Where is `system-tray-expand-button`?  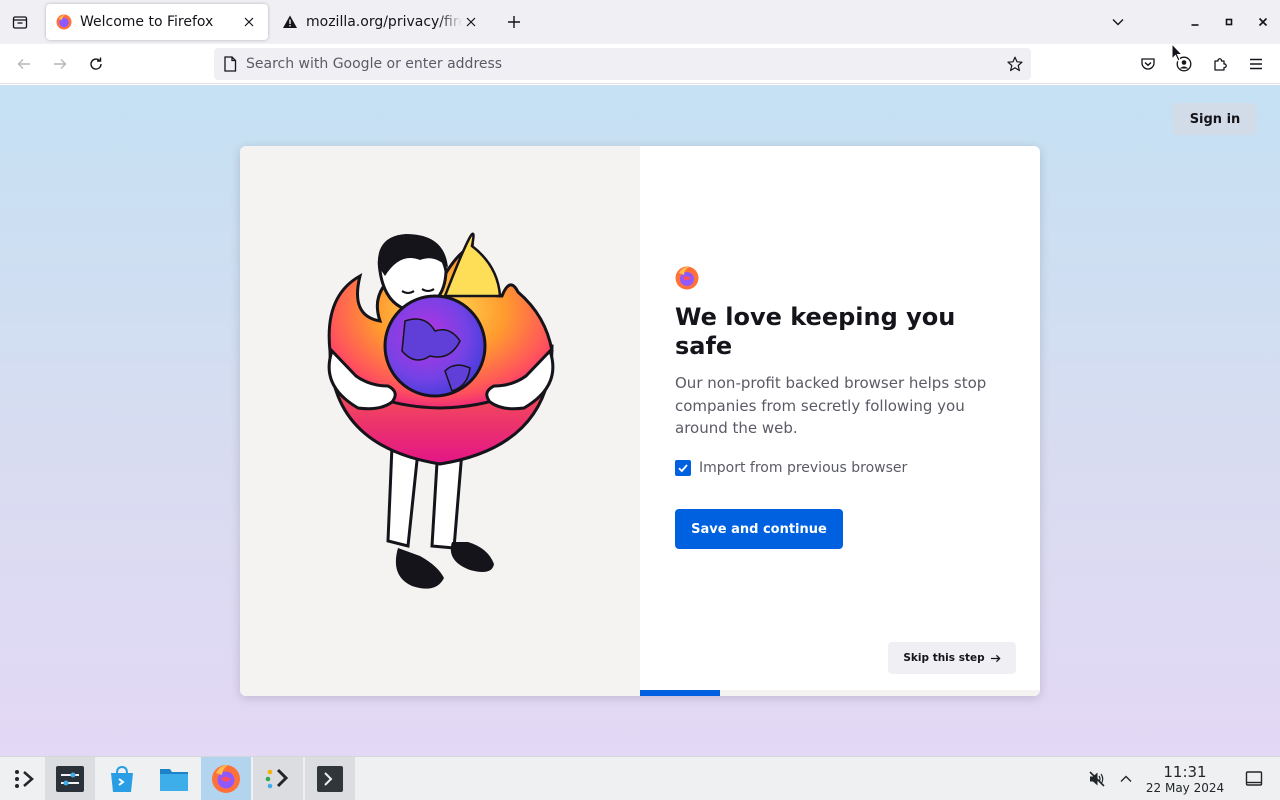
system-tray-expand-button is located at coordinates (1126, 778).